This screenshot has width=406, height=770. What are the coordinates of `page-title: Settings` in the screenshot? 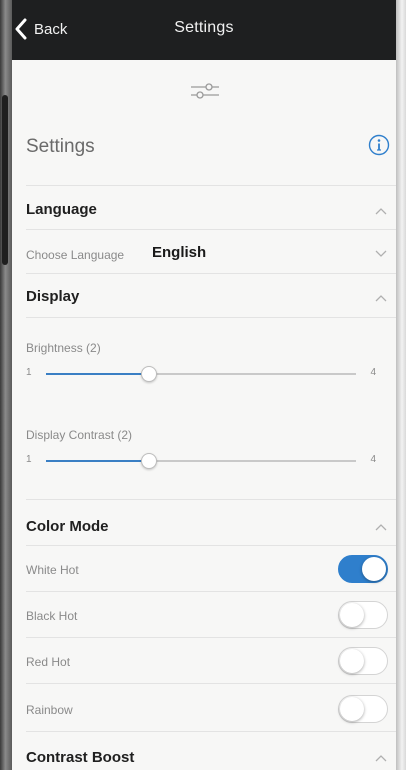 It's located at (60, 146).